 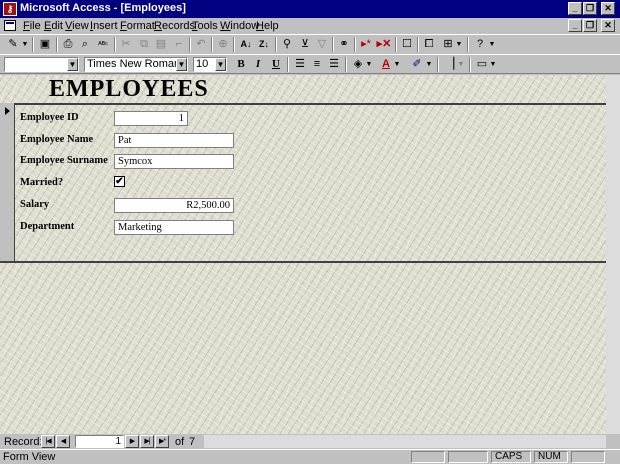 I want to click on close-button: ✕, so click(x=608, y=8).